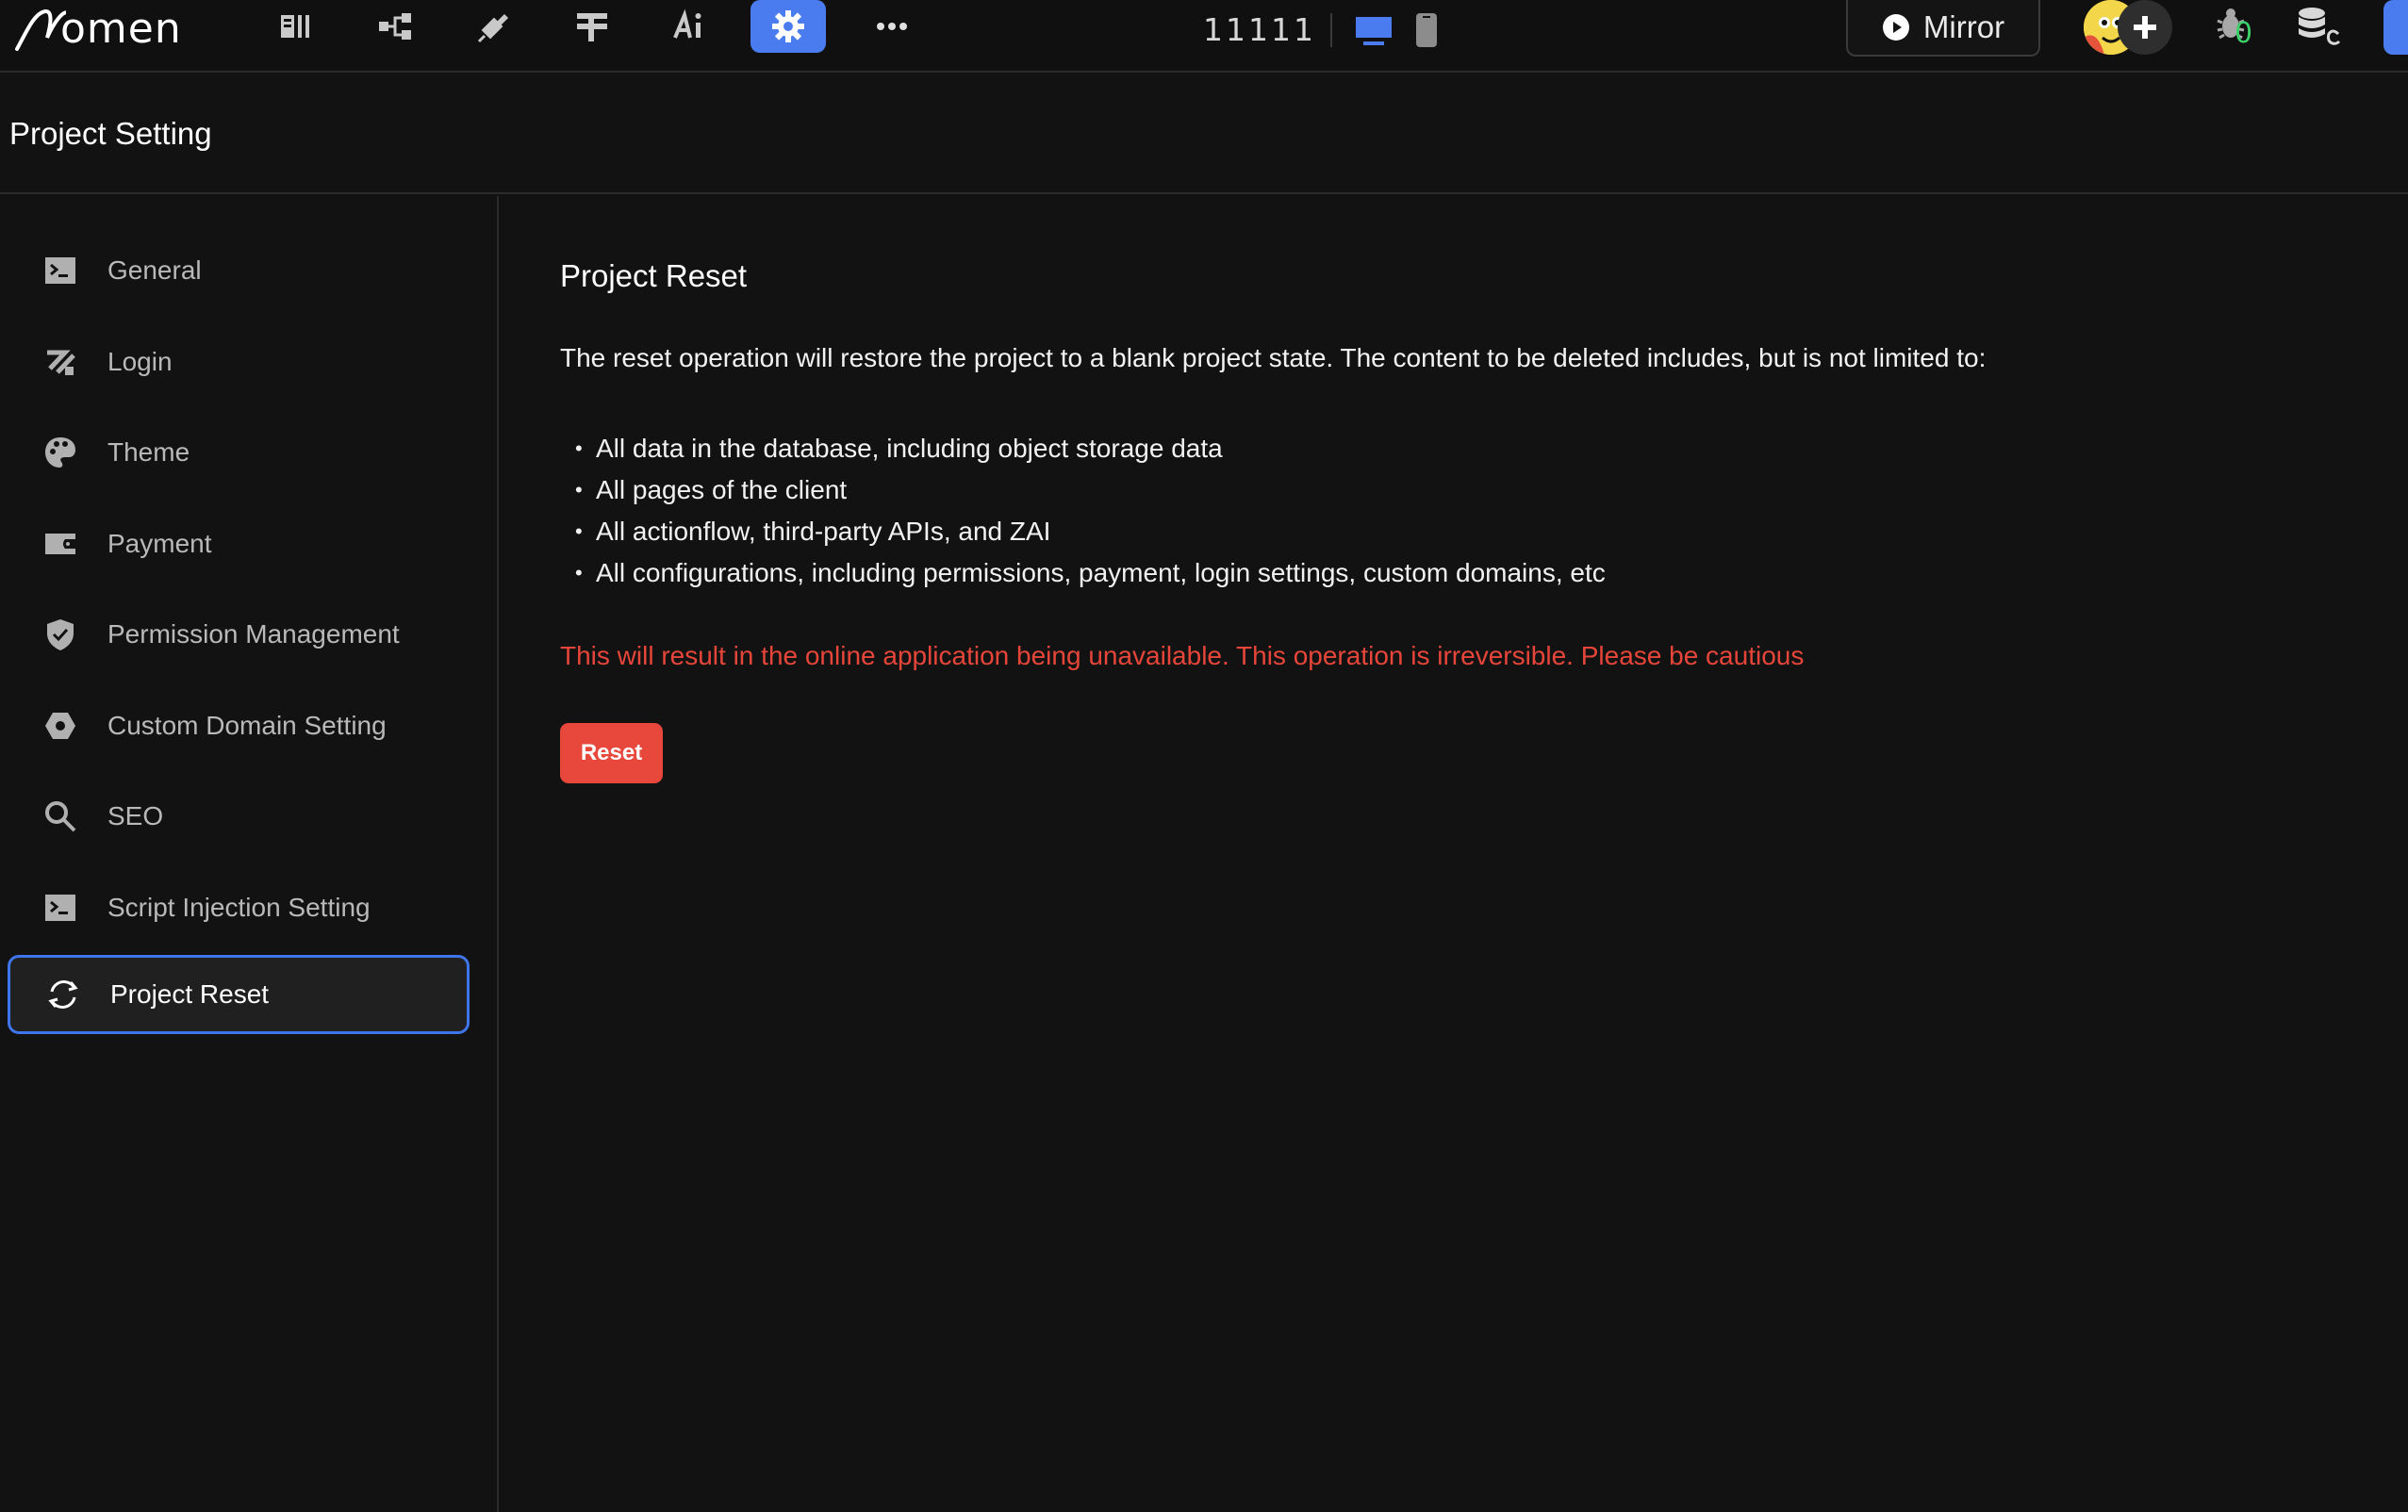  I want to click on ai-tool-button, so click(690, 27).